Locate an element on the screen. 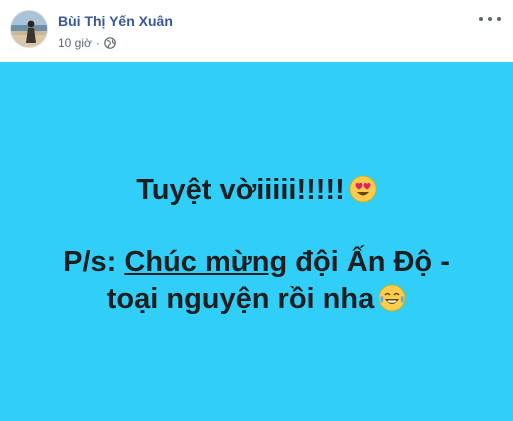 This screenshot has width=513, height=421. post-timestamp: 10 giờ is located at coordinates (75, 43).